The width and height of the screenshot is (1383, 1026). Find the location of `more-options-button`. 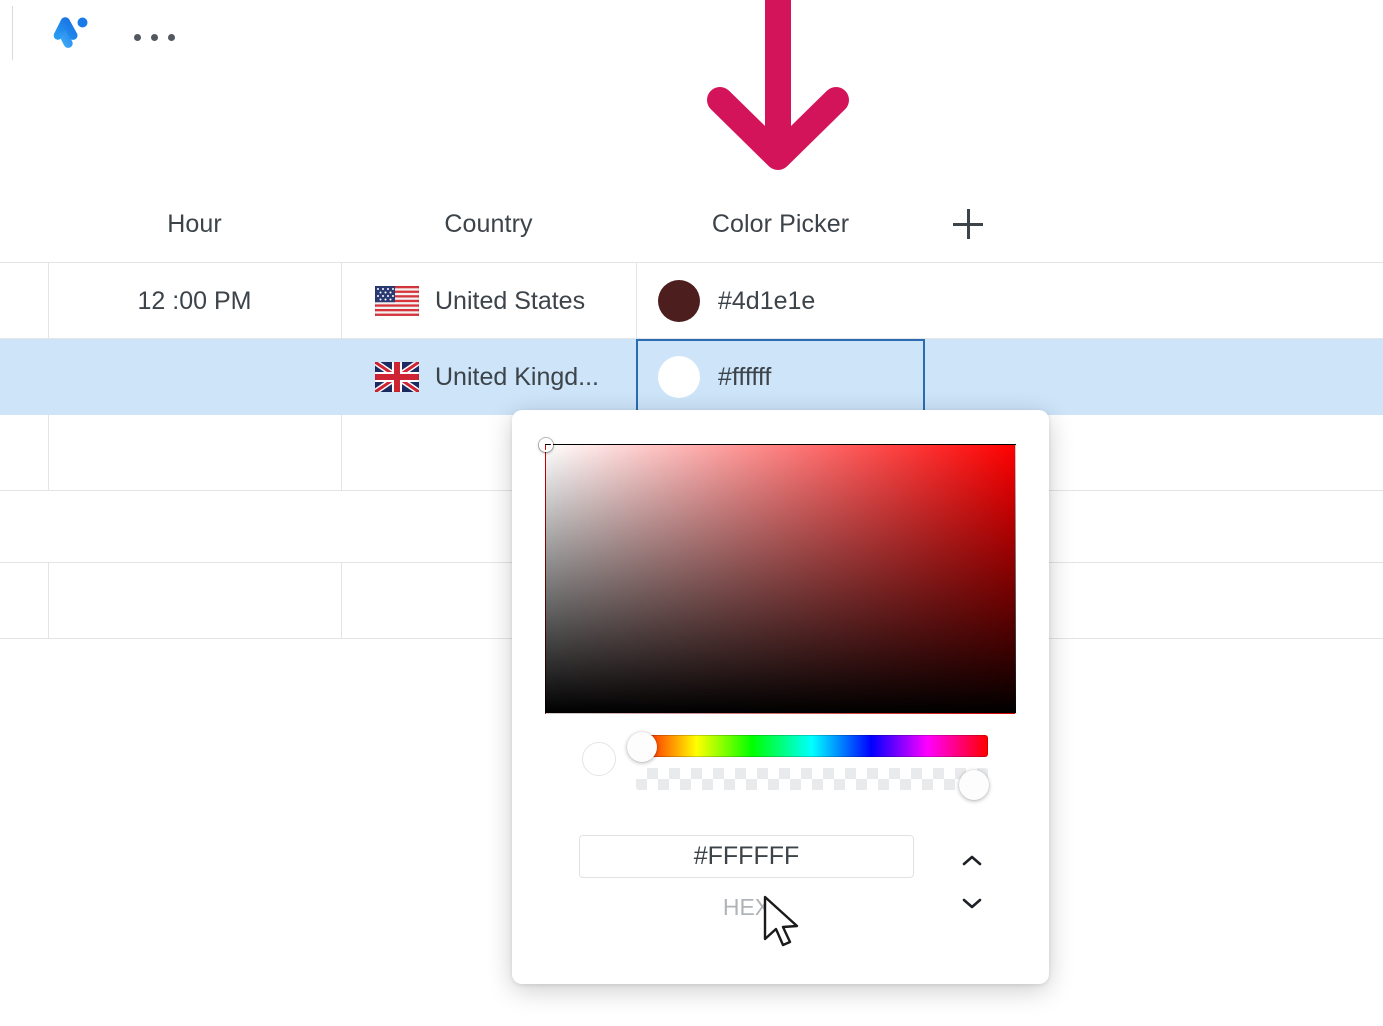

more-options-button is located at coordinates (156, 37).